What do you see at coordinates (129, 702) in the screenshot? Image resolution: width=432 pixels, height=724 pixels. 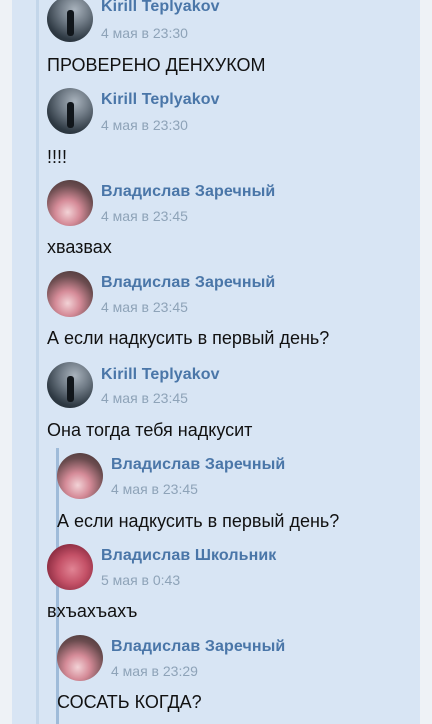 I see `message-text: СОСАТЬ КОГДА?` at bounding box center [129, 702].